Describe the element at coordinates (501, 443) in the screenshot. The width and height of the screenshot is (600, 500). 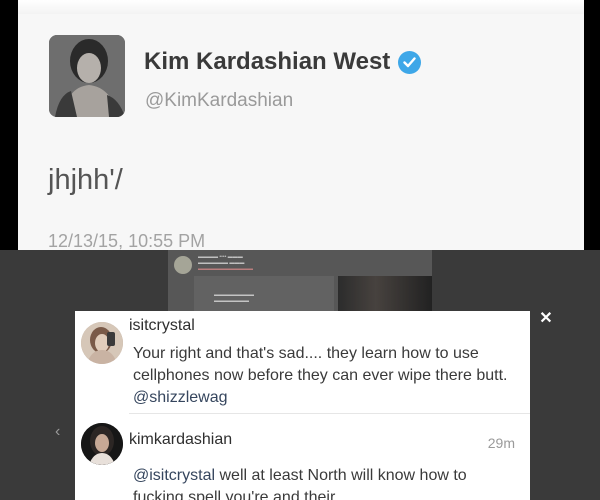
I see `comment-timestamp: 29m` at that location.